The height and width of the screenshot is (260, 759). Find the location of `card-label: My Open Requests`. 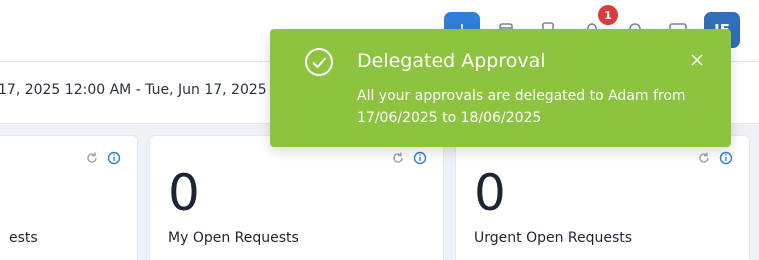

card-label: My Open Requests is located at coordinates (233, 238).